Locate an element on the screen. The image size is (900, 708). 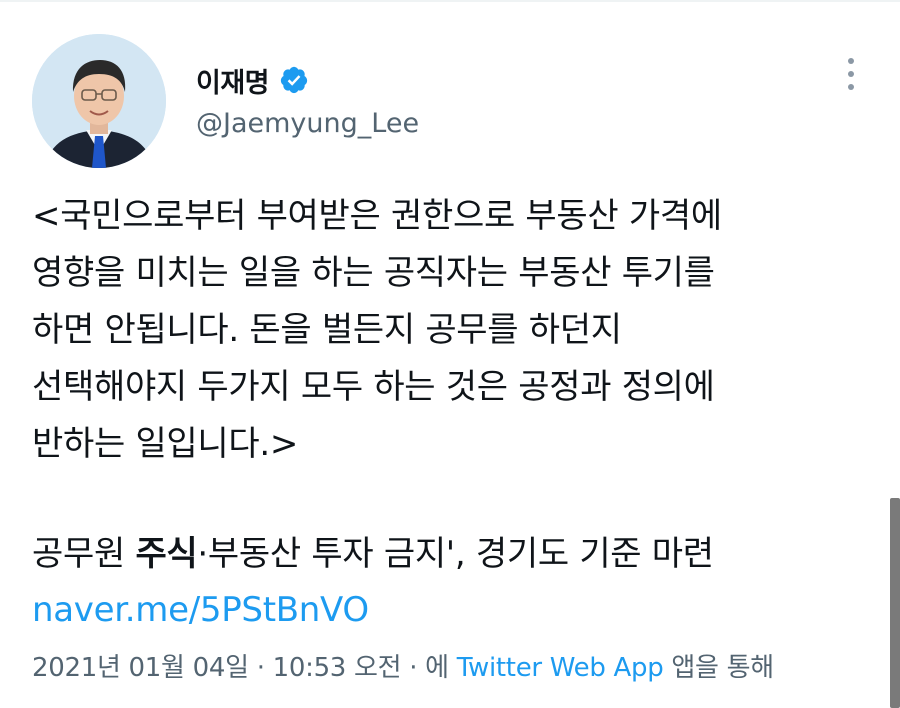
link-title-bold: 주식 is located at coordinates (166, 554).